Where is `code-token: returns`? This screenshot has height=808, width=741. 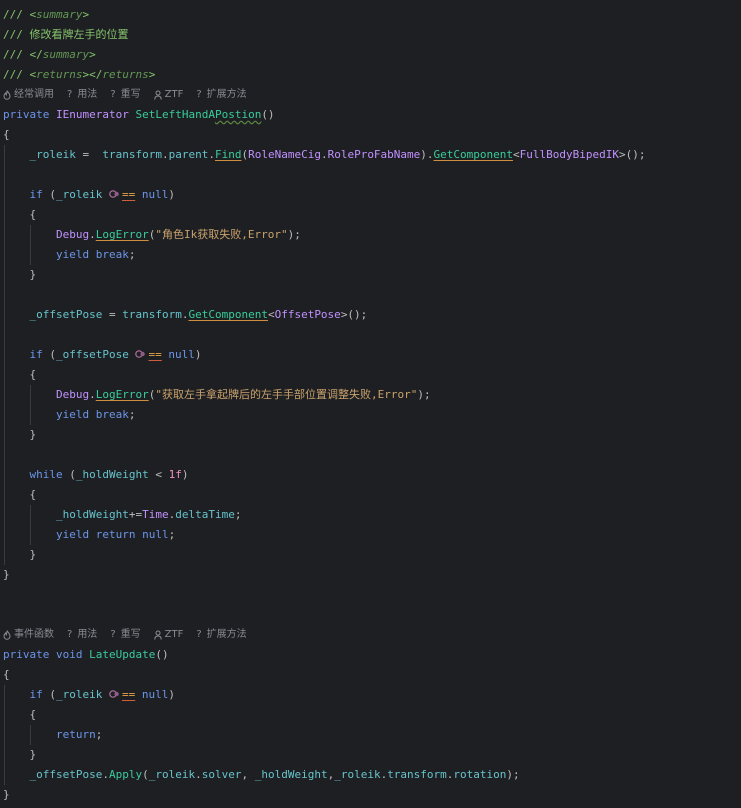
code-token: returns is located at coordinates (59, 74).